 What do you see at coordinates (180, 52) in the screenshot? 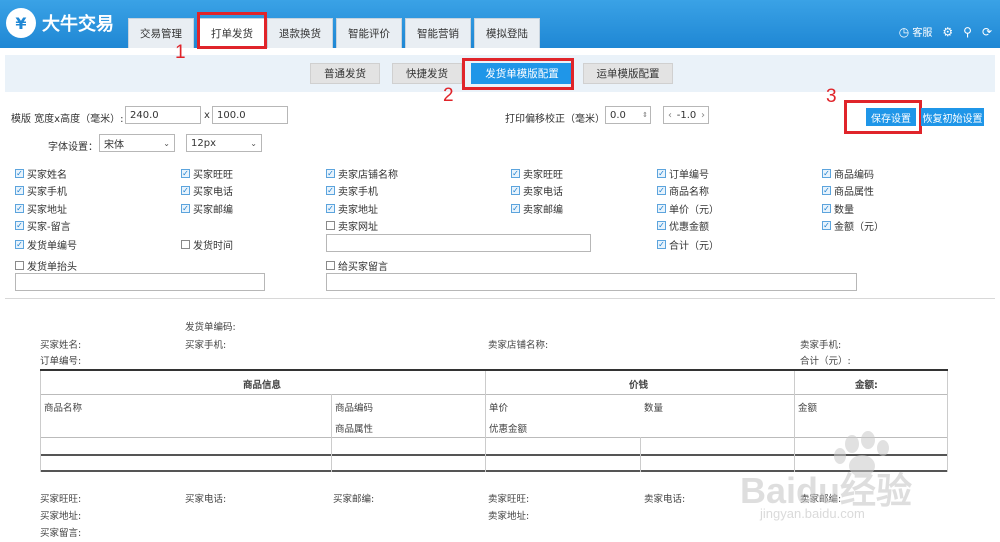
I see `annotation-number-1: 1` at bounding box center [180, 52].